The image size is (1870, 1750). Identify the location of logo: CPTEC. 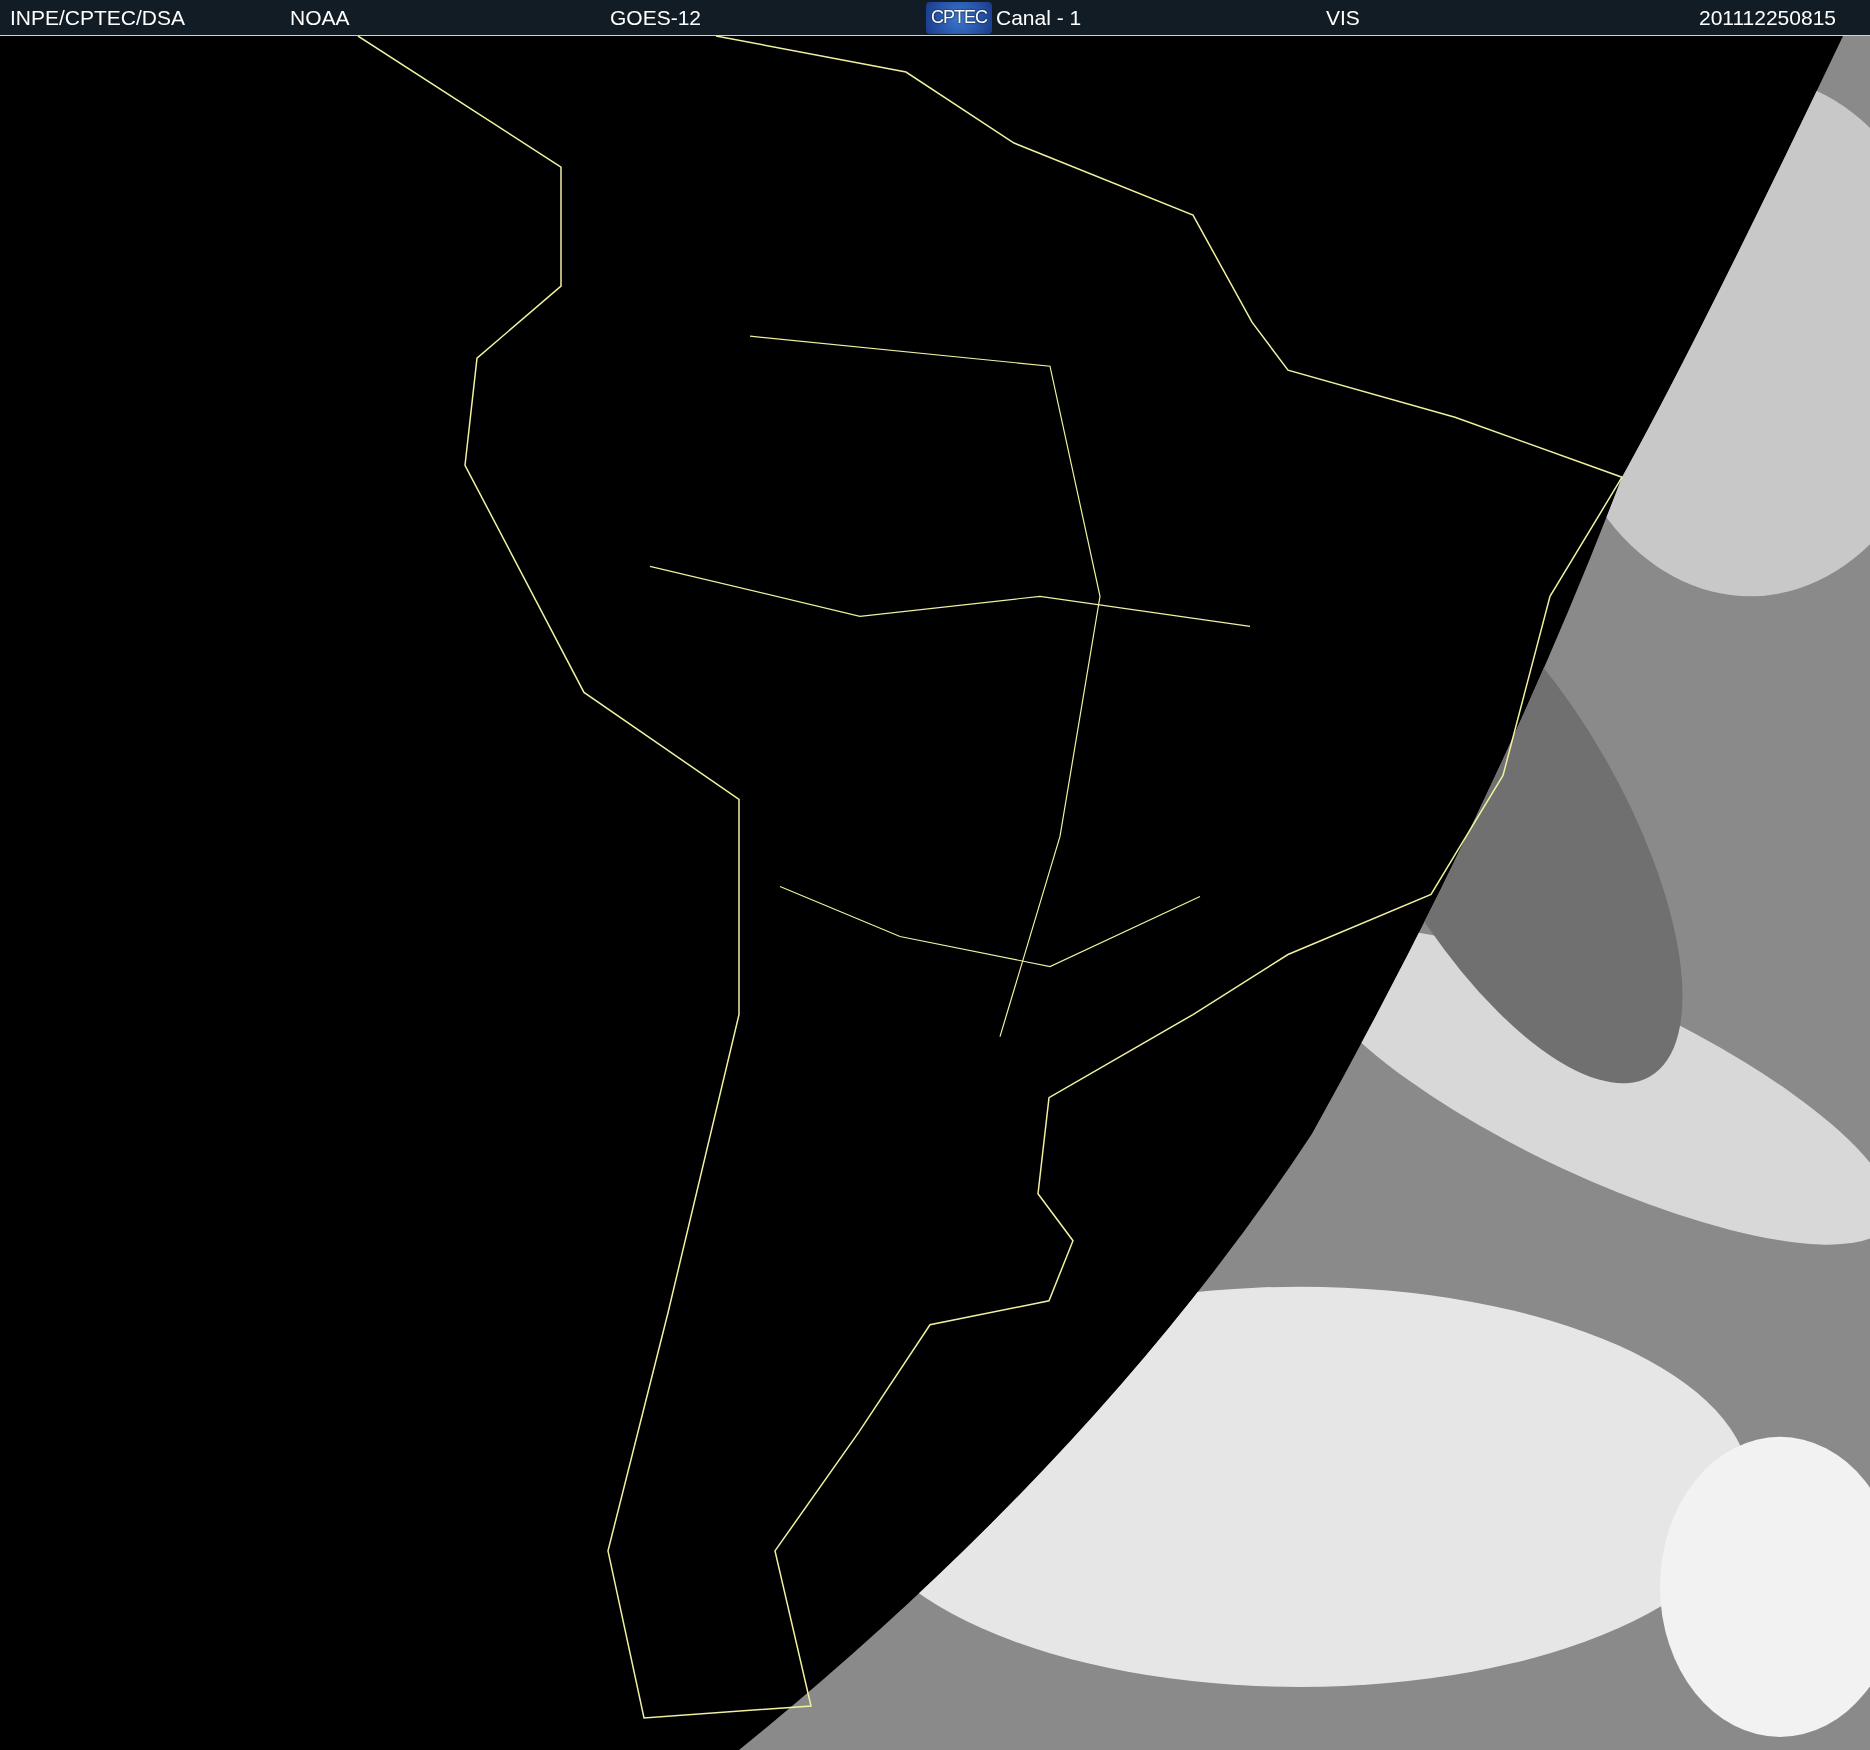
(959, 17).